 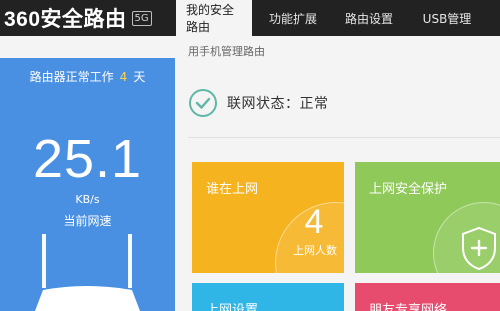 What do you see at coordinates (315, 250) in the screenshot?
I see `online-count-label: 上网人数` at bounding box center [315, 250].